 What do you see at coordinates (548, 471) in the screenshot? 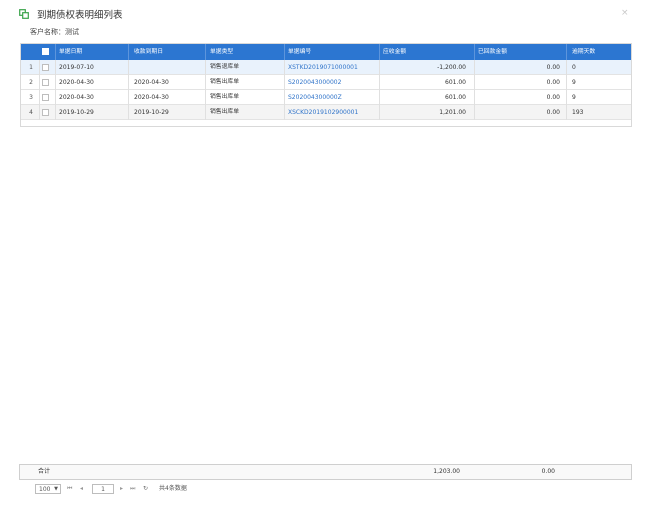
I see `received-total: 0.00` at bounding box center [548, 471].